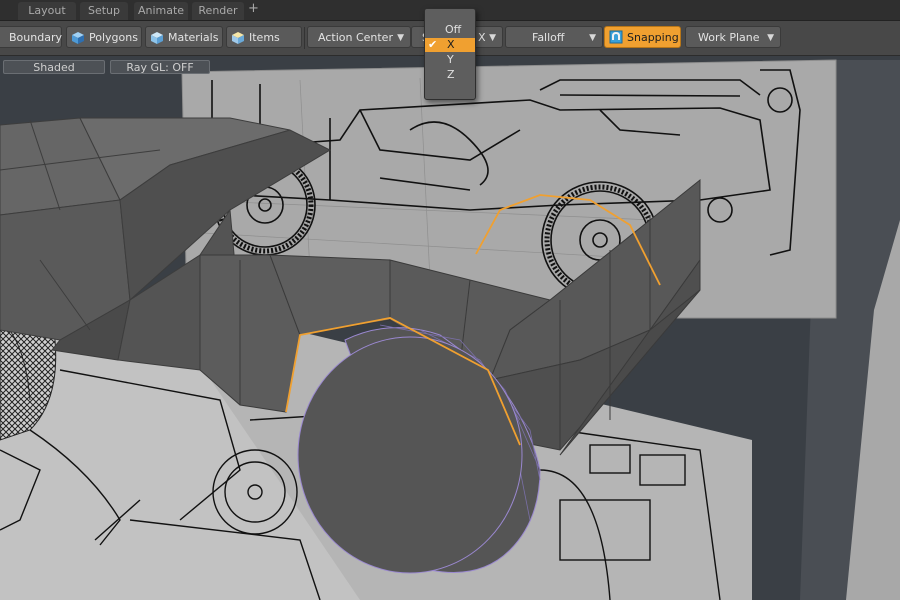 This screenshot has height=600, width=900. Describe the element at coordinates (47, 11) in the screenshot. I see `tab-layout: Layout` at that location.